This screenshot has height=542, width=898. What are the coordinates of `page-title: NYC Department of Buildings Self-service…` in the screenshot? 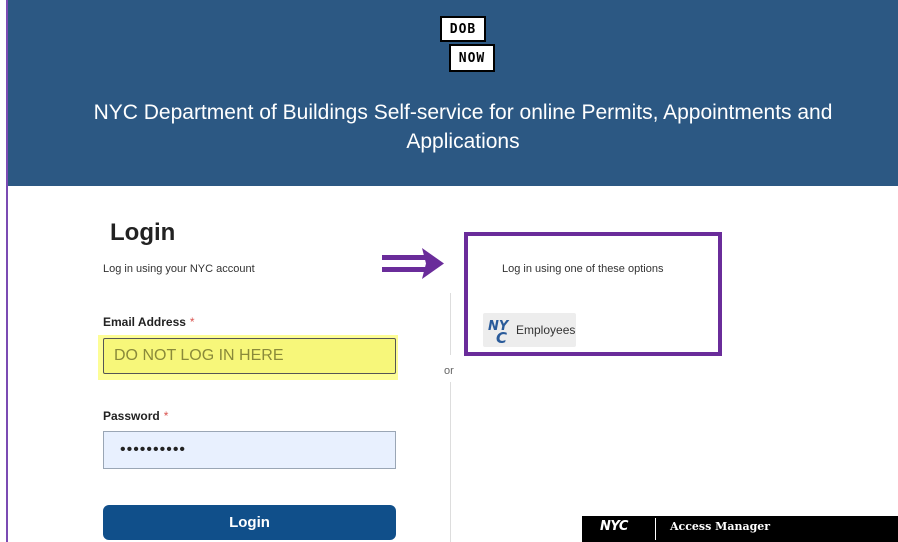 It's located at (463, 127).